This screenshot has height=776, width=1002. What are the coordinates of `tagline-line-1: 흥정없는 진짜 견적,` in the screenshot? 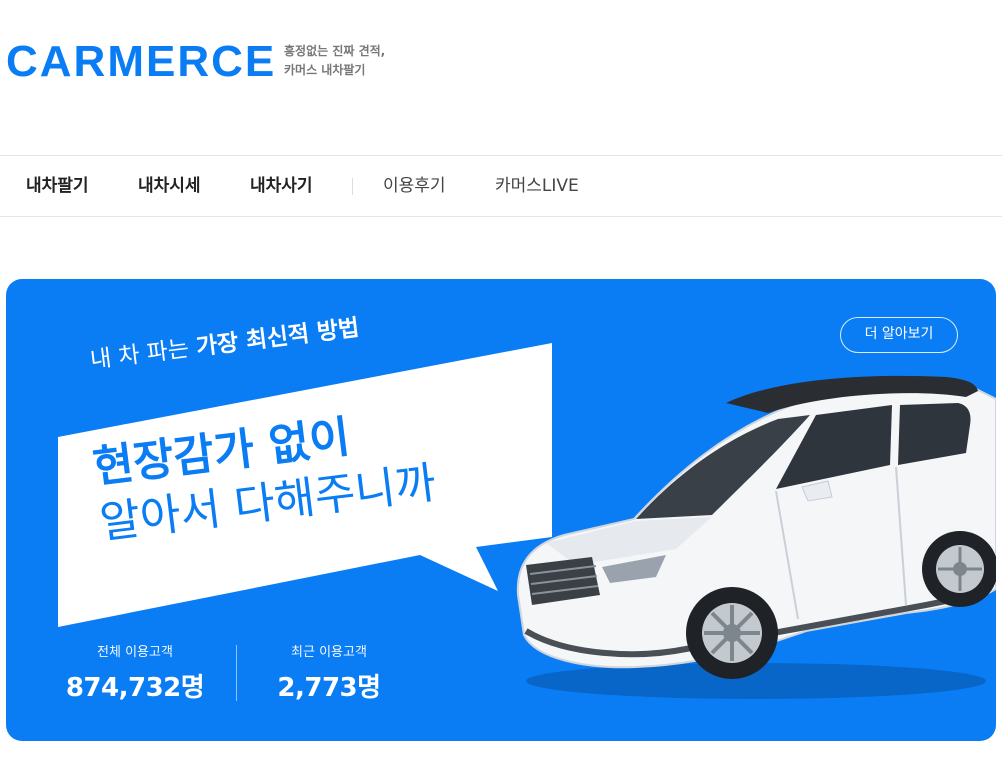 It's located at (335, 51).